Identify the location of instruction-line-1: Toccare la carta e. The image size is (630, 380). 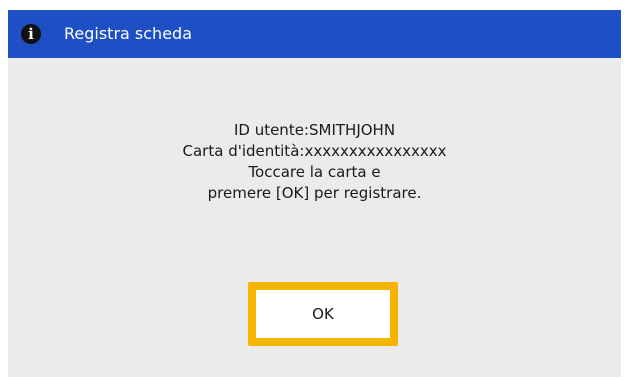
(314, 172).